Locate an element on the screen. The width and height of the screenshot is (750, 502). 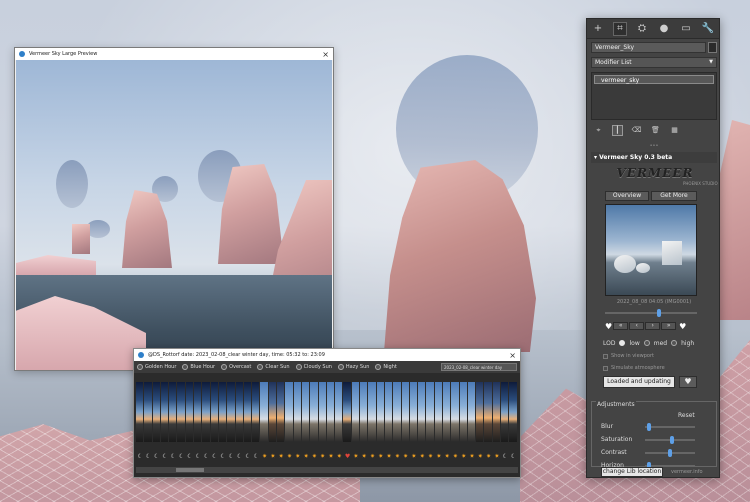
preset-overcast: Overcast is located at coordinates (236, 367).